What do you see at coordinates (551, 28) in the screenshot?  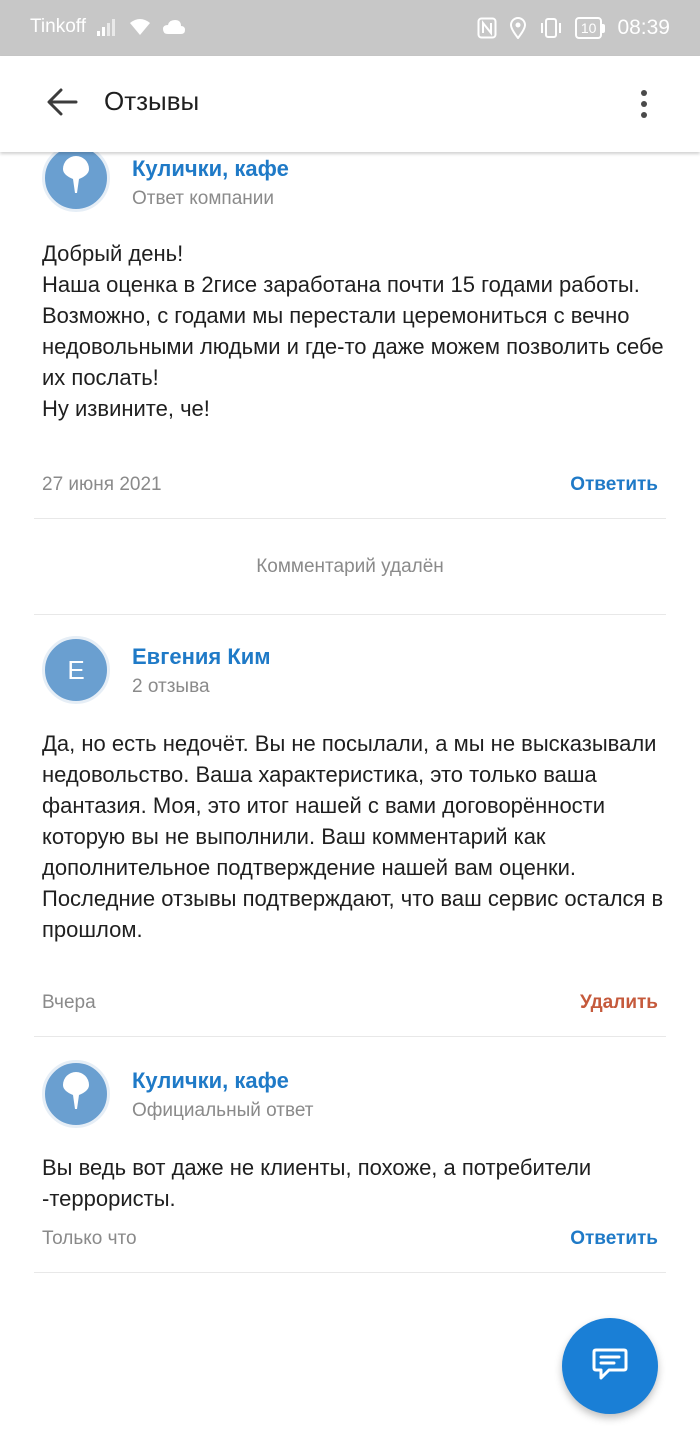 I see `vibrate-icon` at bounding box center [551, 28].